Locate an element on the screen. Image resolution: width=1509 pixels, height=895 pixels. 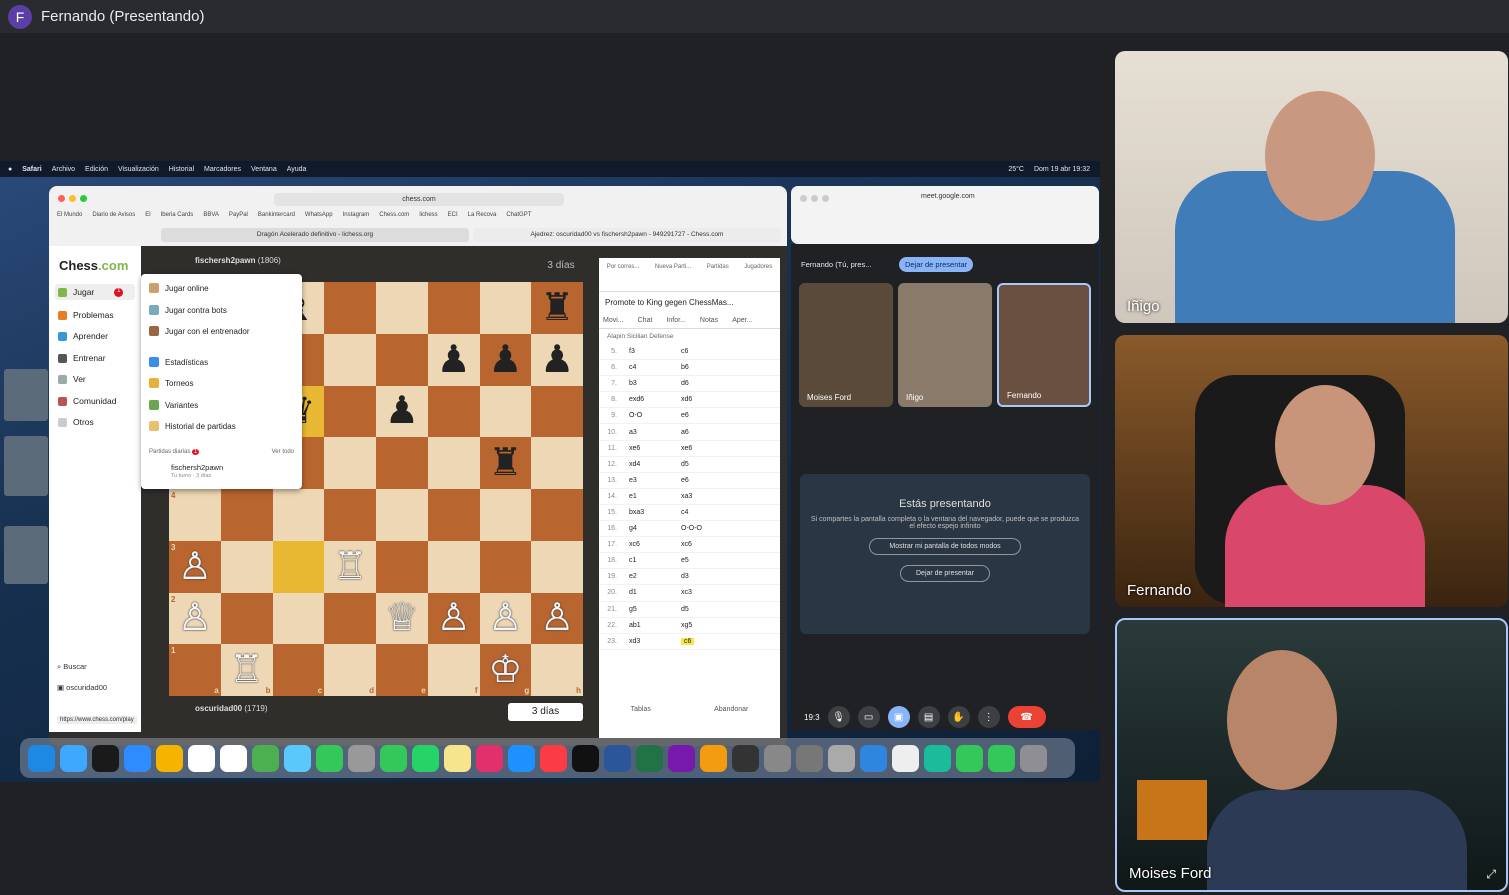
move-row: 5. f3 c6 is located at coordinates (689, 352).